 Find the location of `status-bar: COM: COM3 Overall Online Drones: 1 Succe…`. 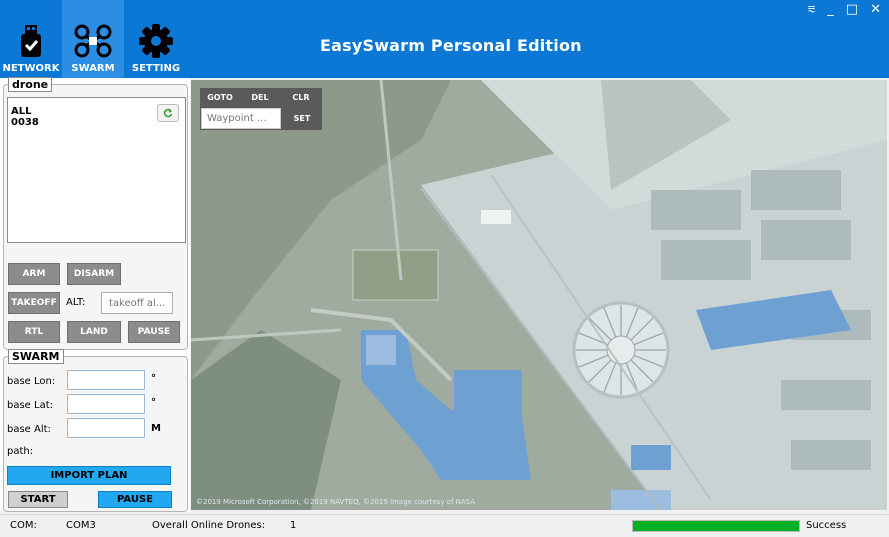

status-bar: COM: COM3 Overall Online Drones: 1 Succe… is located at coordinates (444, 525).